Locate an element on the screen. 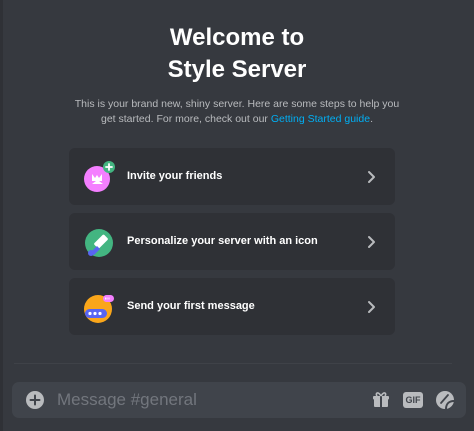 The width and height of the screenshot is (474, 431). personalize-server-card: Personalize your server with an icon is located at coordinates (232, 241).